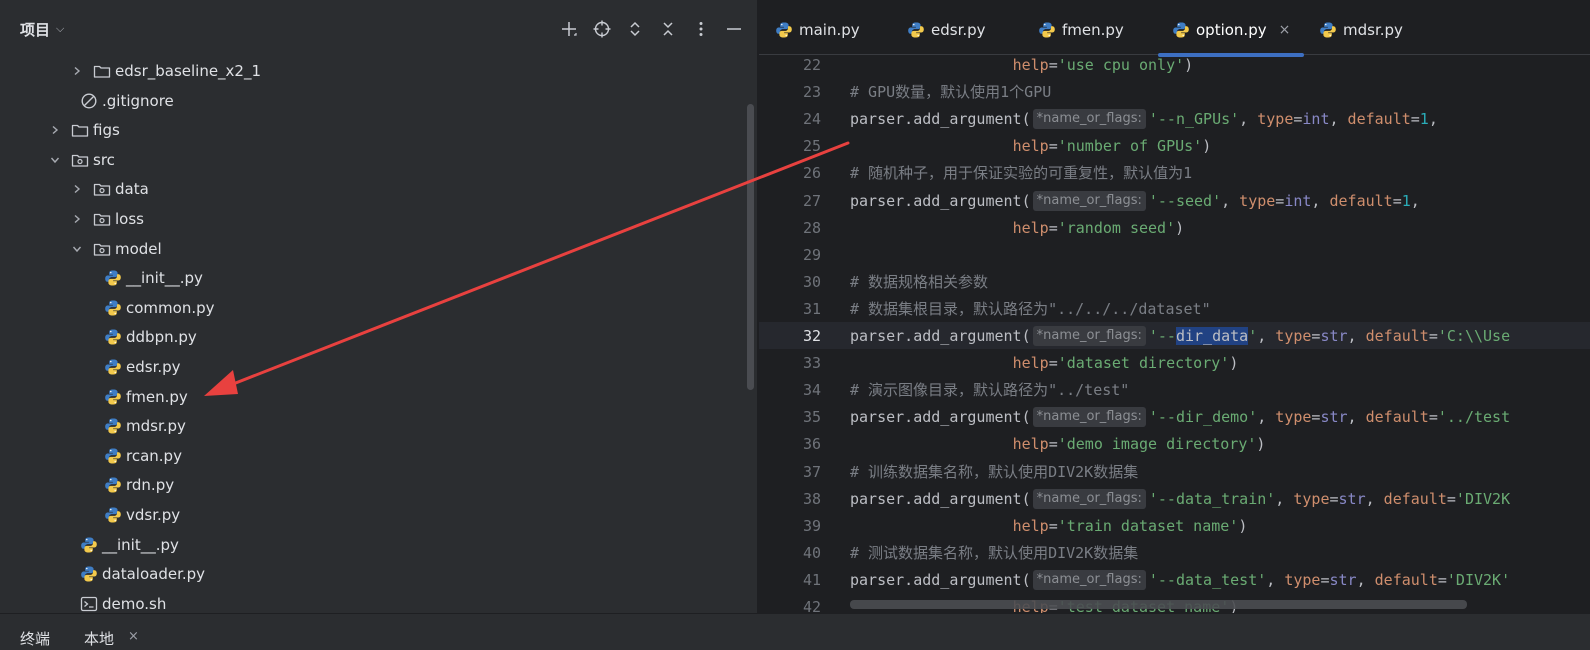 This screenshot has height=650, width=1590. I want to click on shell-script-icon, so click(89, 604).